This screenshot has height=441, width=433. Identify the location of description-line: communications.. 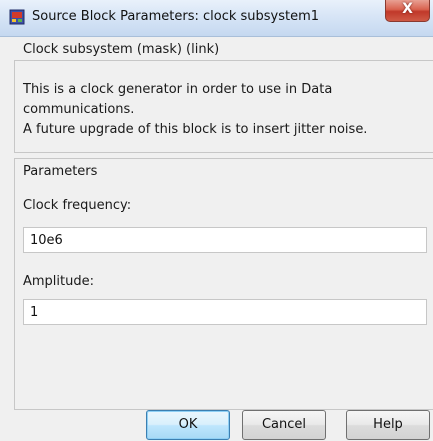
(79, 109).